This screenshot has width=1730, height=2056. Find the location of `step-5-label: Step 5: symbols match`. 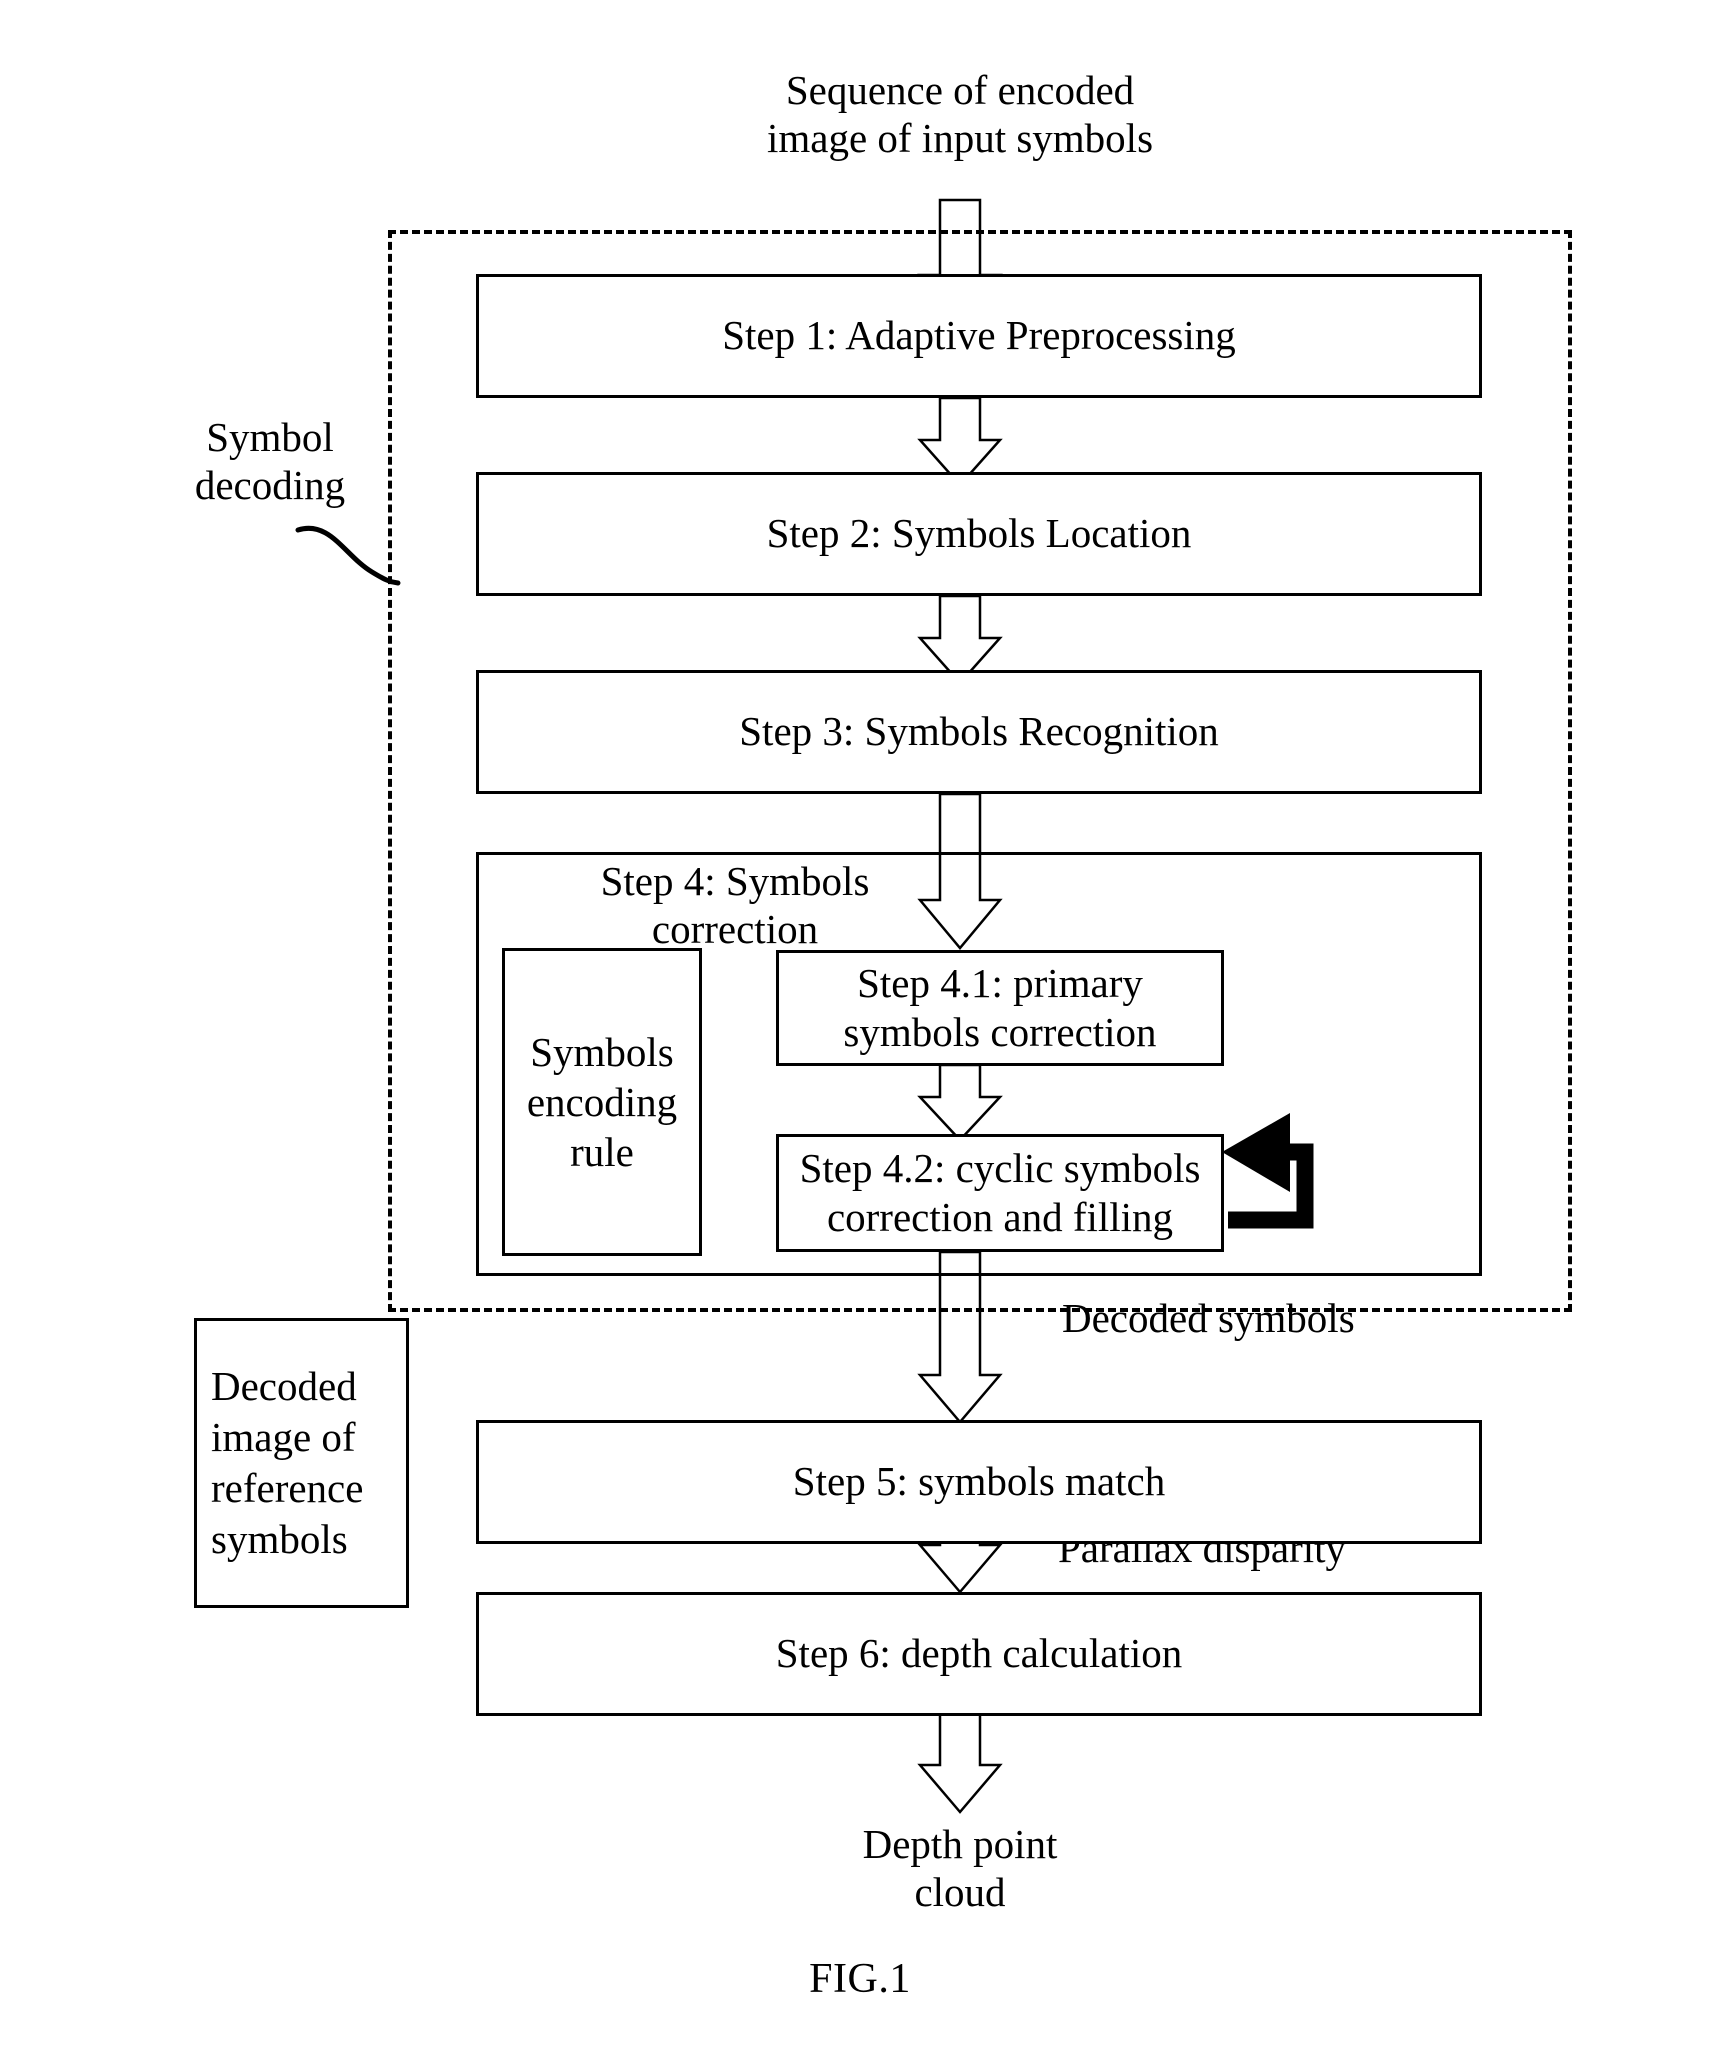

step-5-label: Step 5: symbols match is located at coordinates (979, 1481).